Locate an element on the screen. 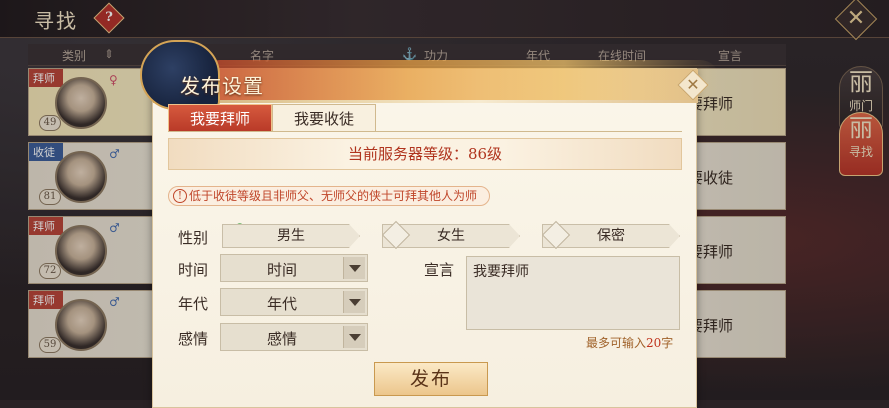 This screenshot has height=408, width=889. gender-label: 性别 is located at coordinates (193, 238).